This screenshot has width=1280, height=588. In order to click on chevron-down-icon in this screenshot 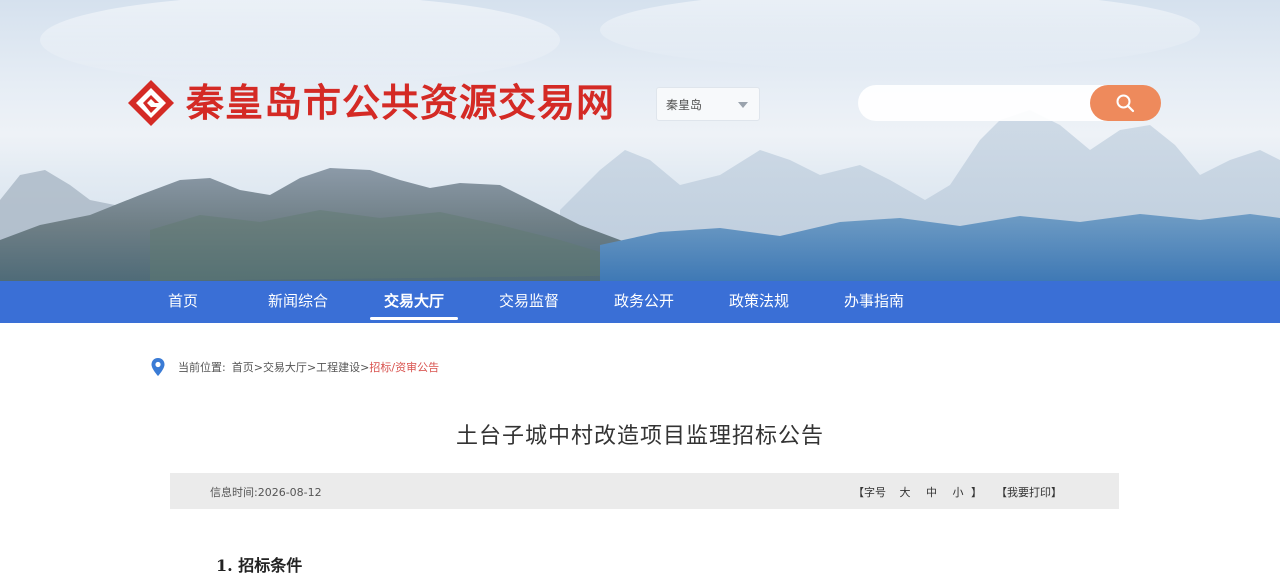, I will do `click(743, 105)`.